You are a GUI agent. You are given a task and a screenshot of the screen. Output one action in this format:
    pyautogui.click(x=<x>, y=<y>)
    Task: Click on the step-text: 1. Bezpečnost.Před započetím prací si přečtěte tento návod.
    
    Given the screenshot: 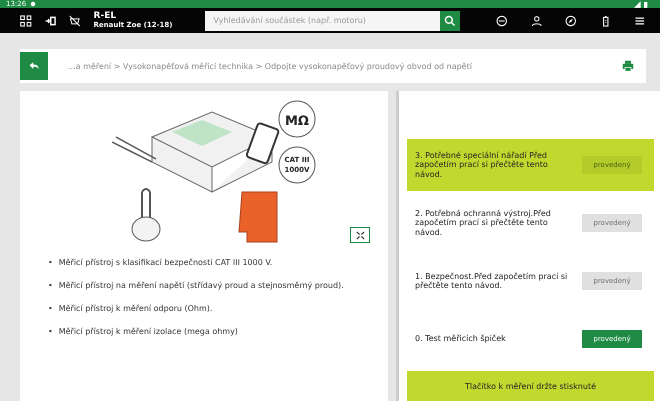 What is the action you would take?
    pyautogui.click(x=491, y=281)
    